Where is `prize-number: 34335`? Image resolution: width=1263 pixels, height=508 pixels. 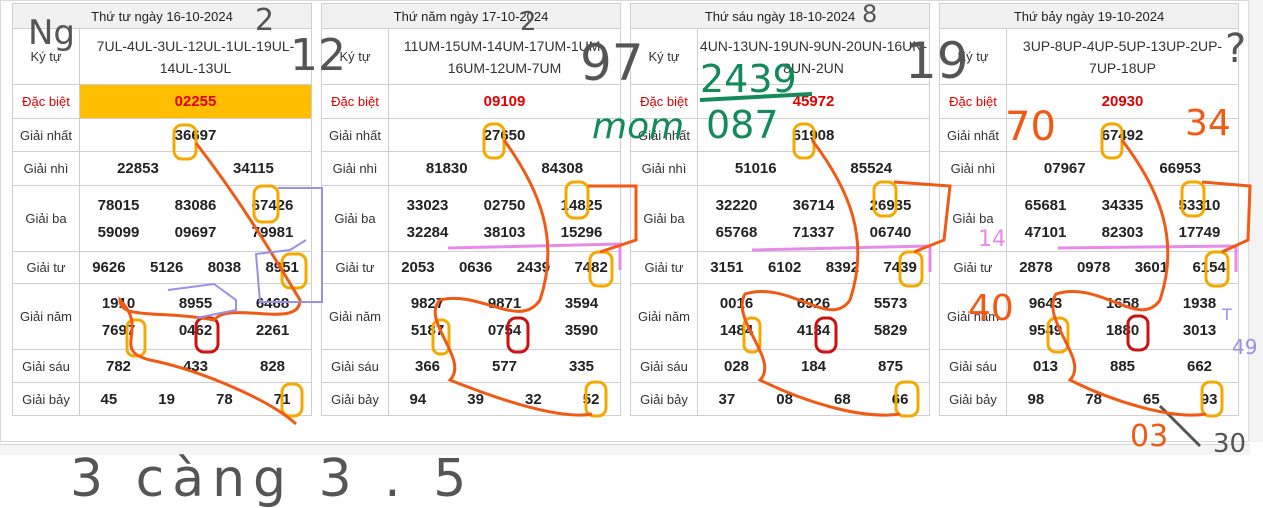 prize-number: 34335 is located at coordinates (1122, 205).